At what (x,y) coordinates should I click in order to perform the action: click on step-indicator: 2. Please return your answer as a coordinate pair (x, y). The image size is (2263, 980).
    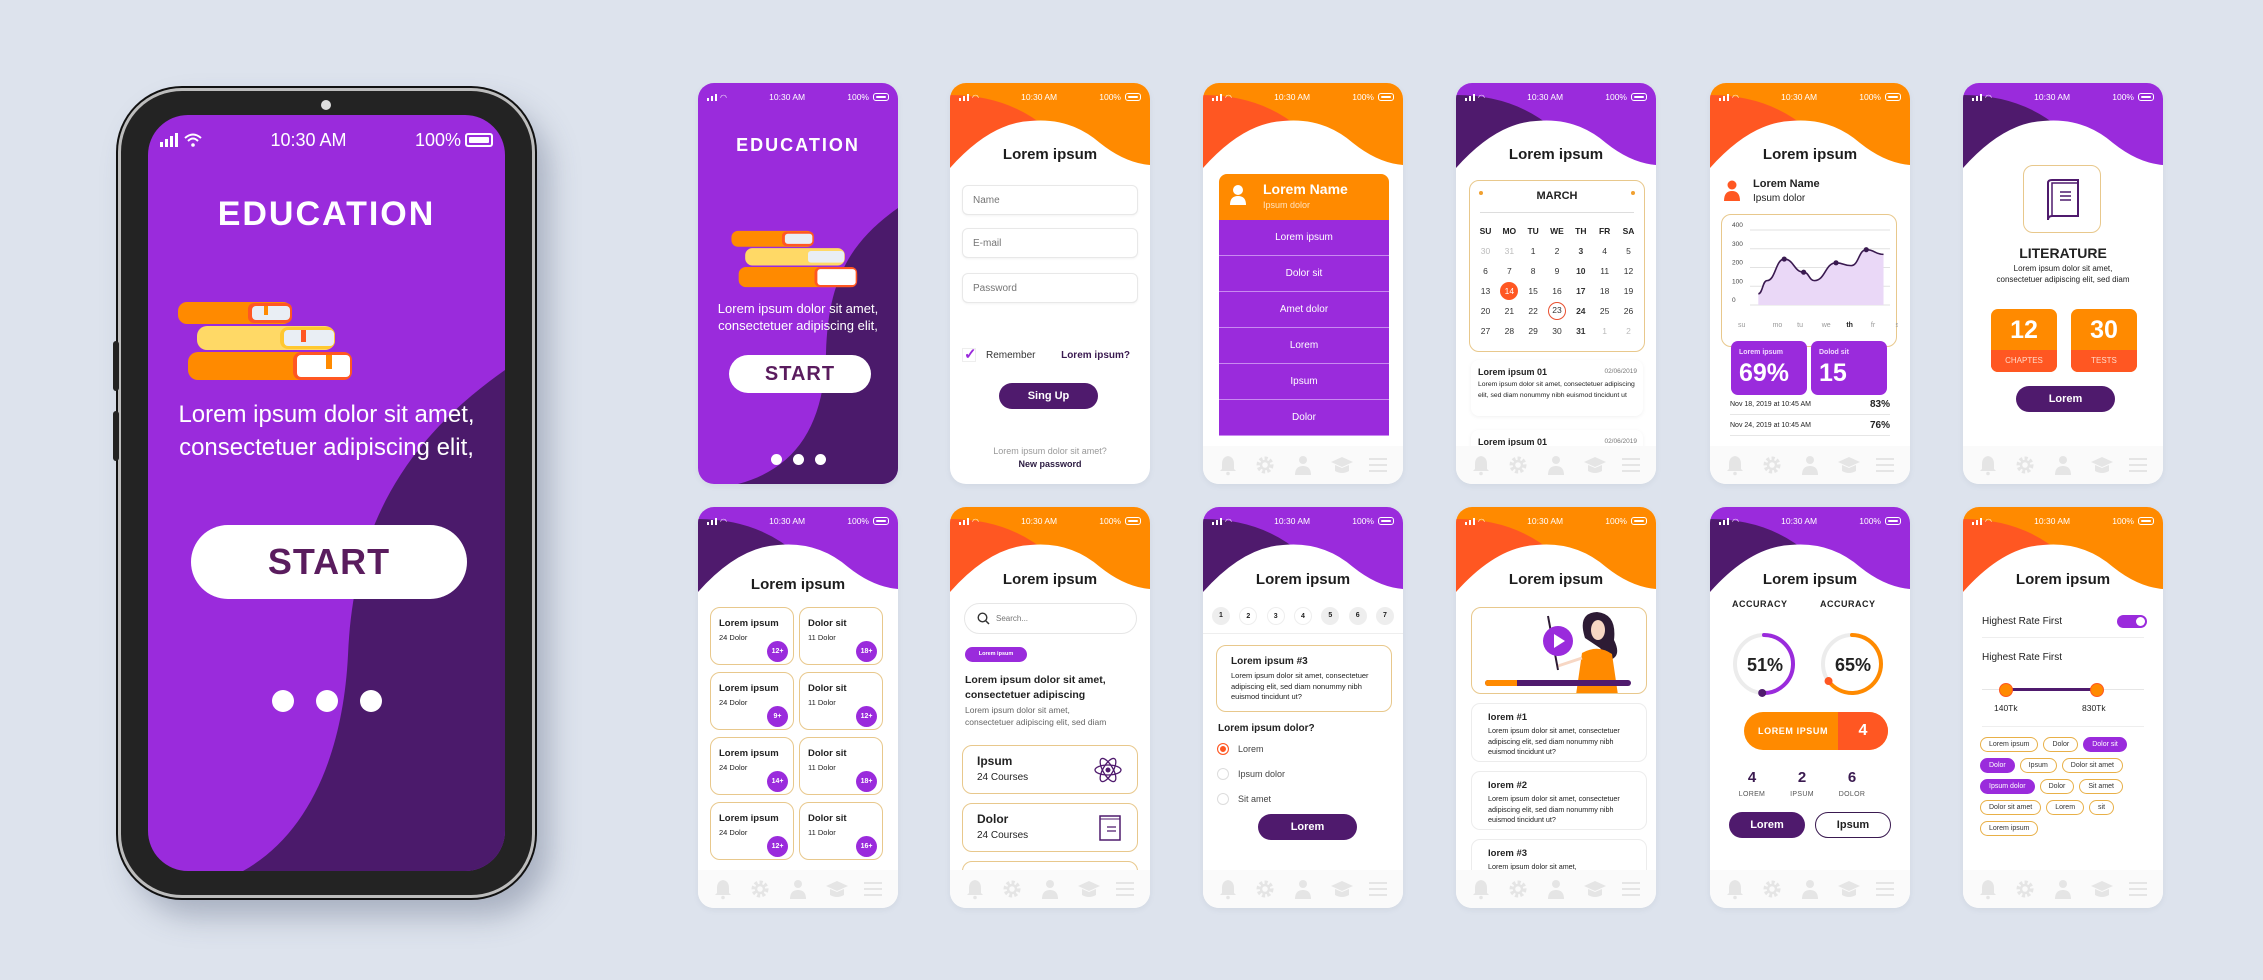
    Looking at the image, I should click on (1248, 616).